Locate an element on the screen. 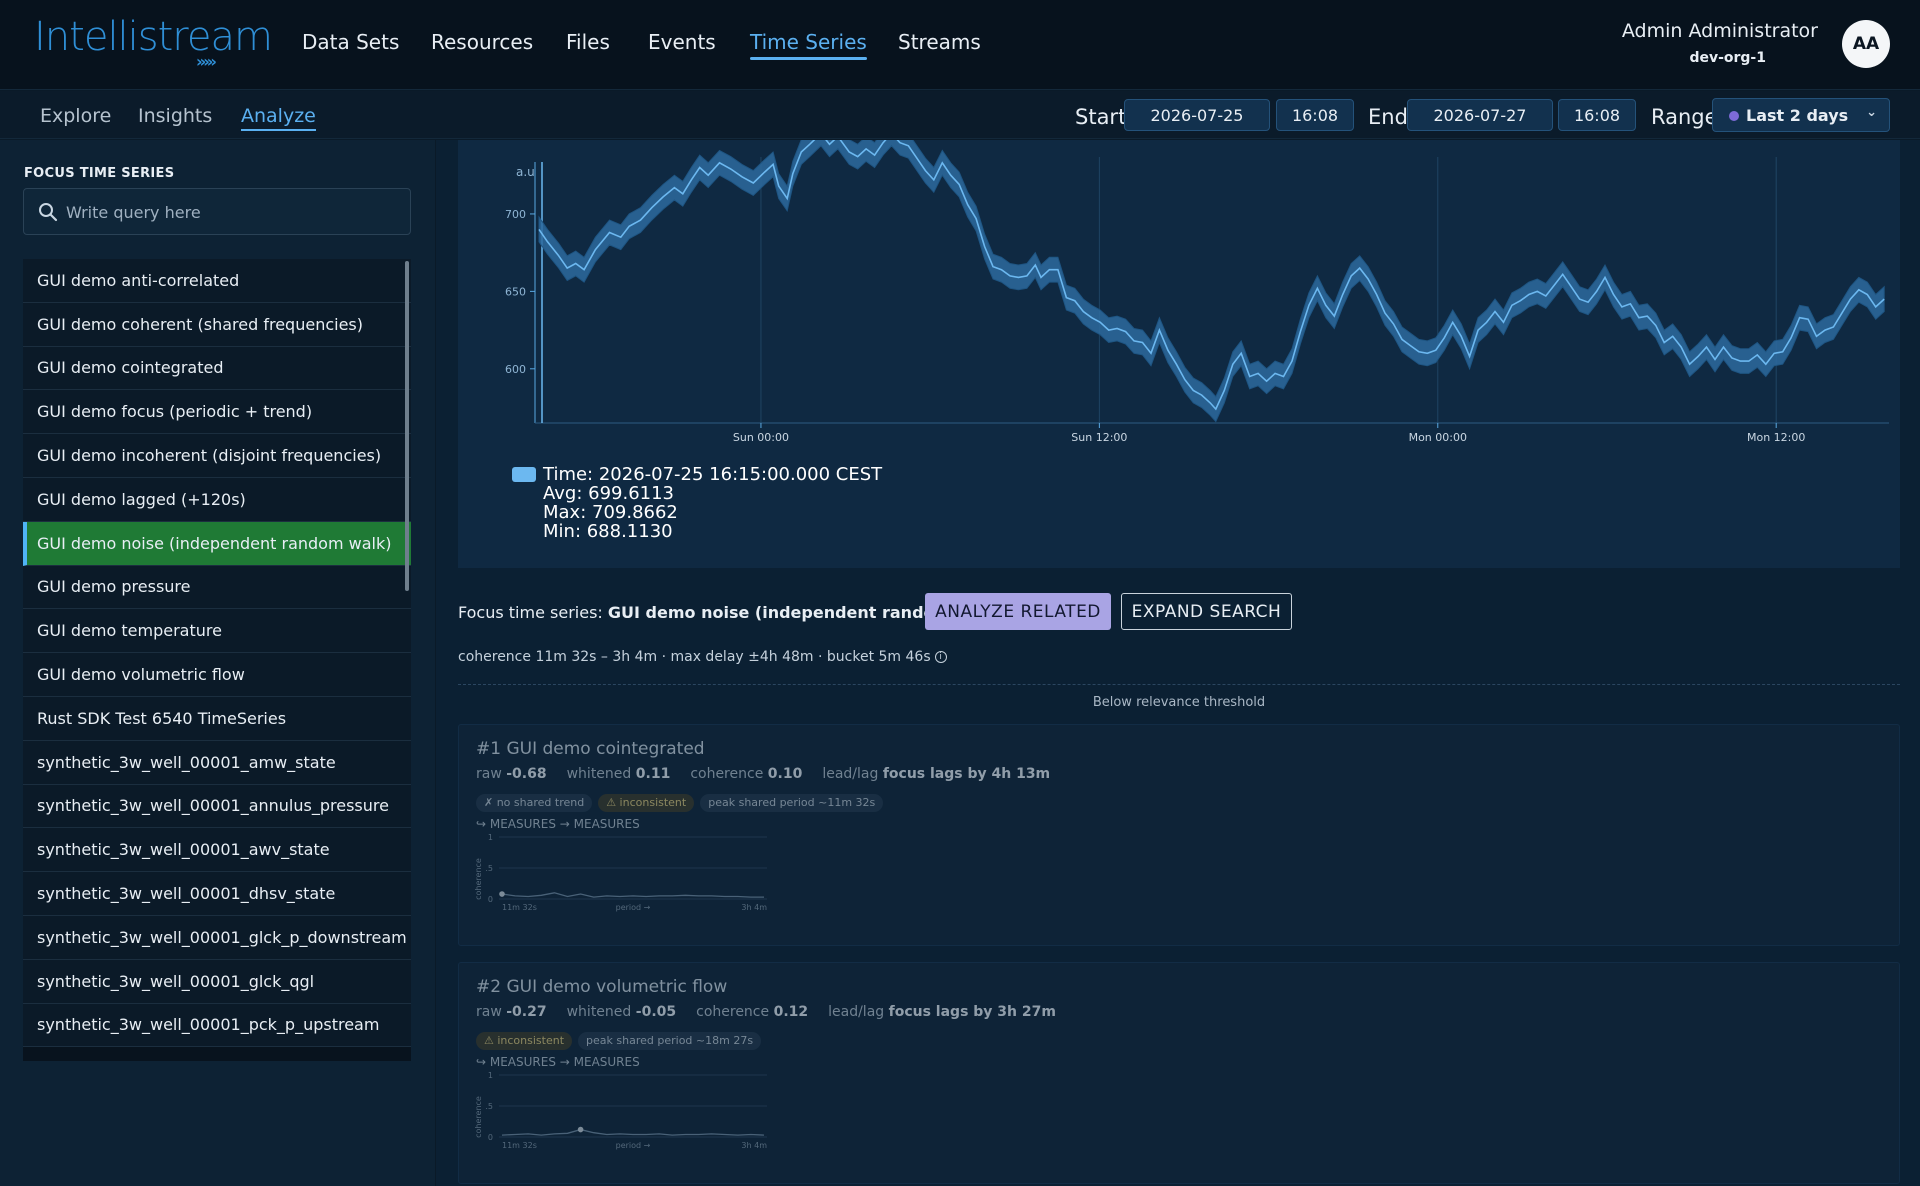  coherence-value: 0.10 is located at coordinates (785, 774).